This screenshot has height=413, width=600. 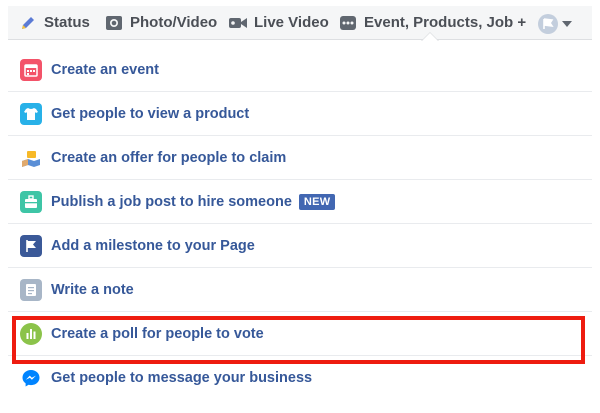 What do you see at coordinates (114, 23) in the screenshot?
I see `camera-icon` at bounding box center [114, 23].